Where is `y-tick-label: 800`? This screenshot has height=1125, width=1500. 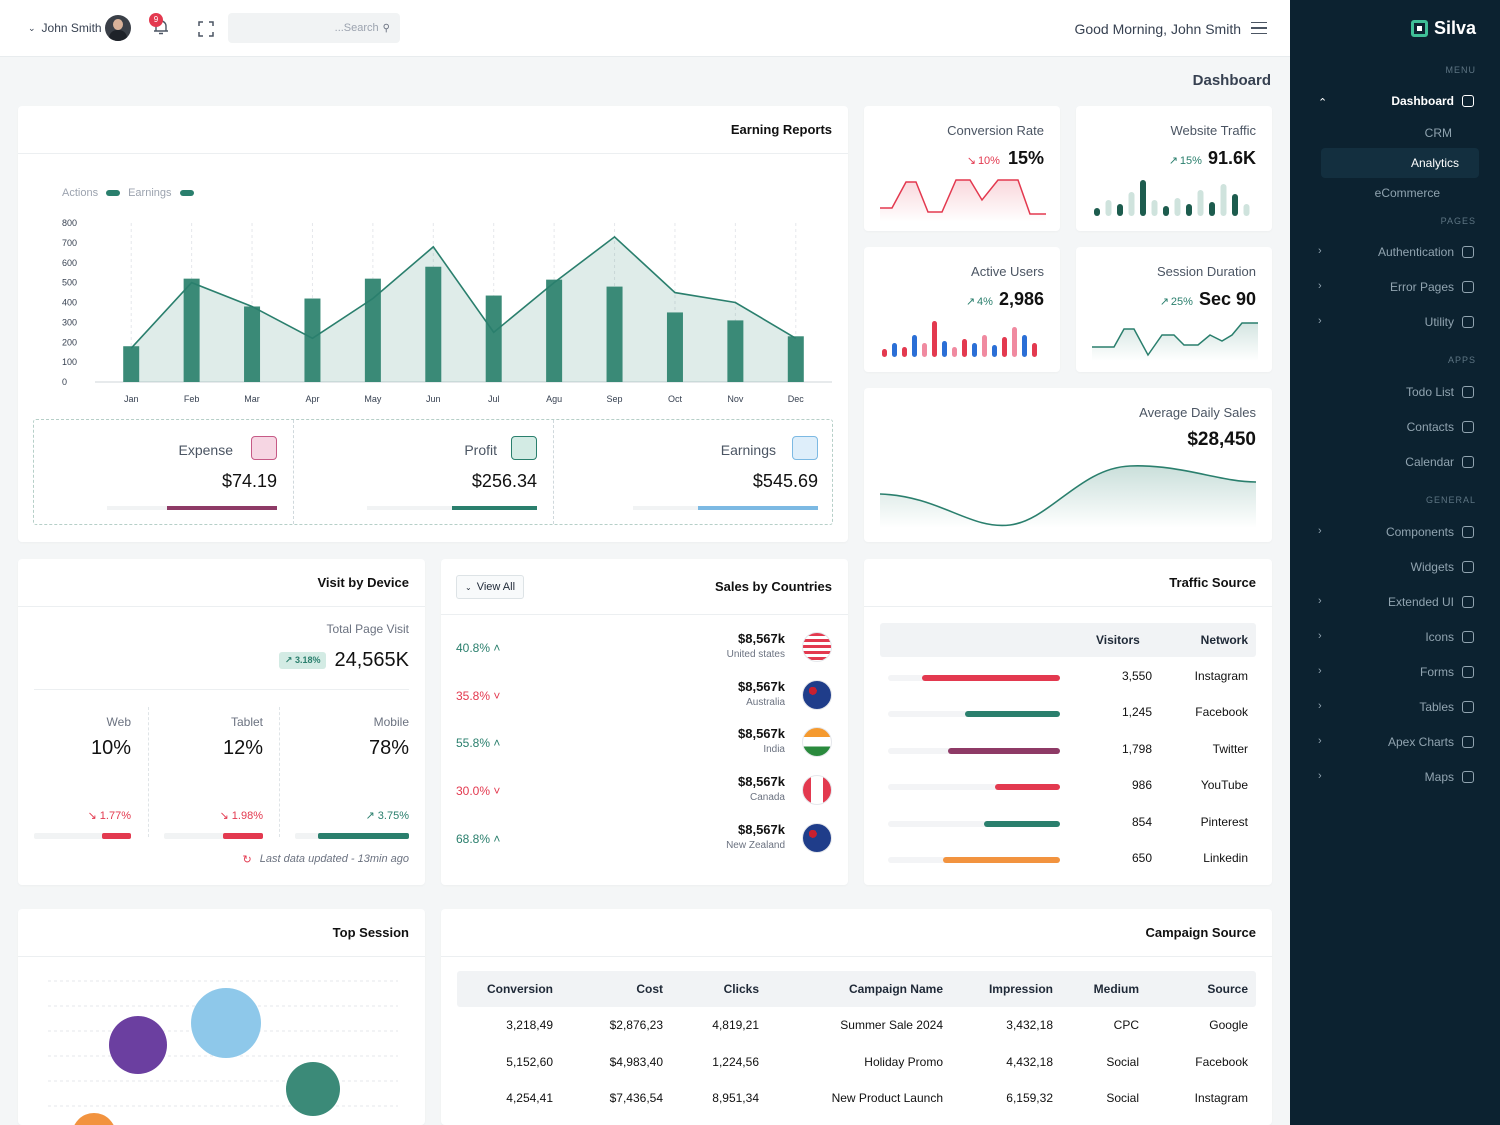 y-tick-label: 800 is located at coordinates (69, 223).